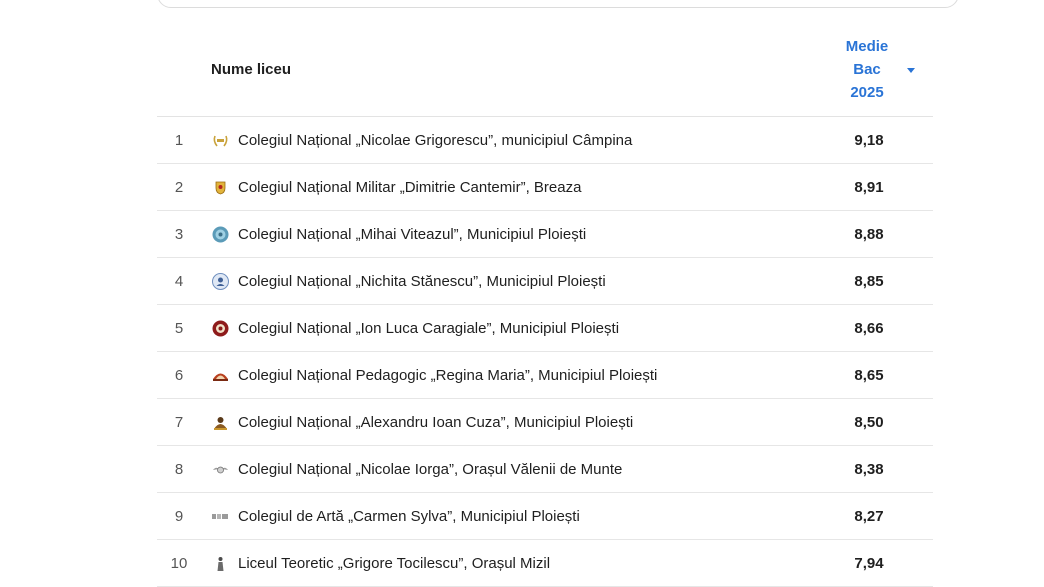  What do you see at coordinates (220, 187) in the screenshot?
I see `military-shield-icon` at bounding box center [220, 187].